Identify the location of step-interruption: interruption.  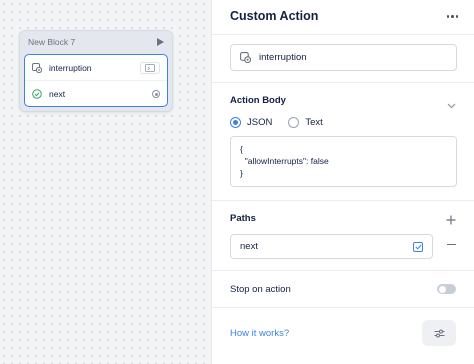
(96, 68).